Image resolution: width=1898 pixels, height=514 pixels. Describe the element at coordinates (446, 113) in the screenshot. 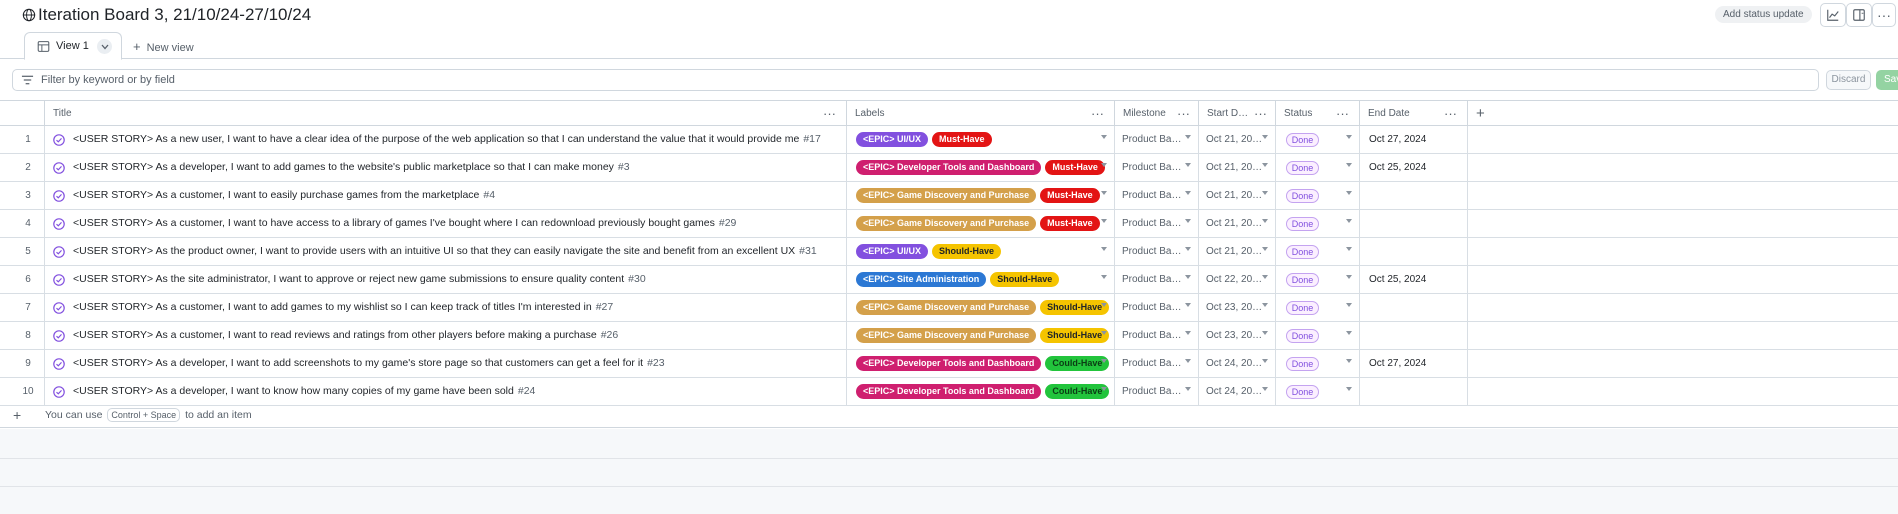

I see `header-title: Title ···` at that location.